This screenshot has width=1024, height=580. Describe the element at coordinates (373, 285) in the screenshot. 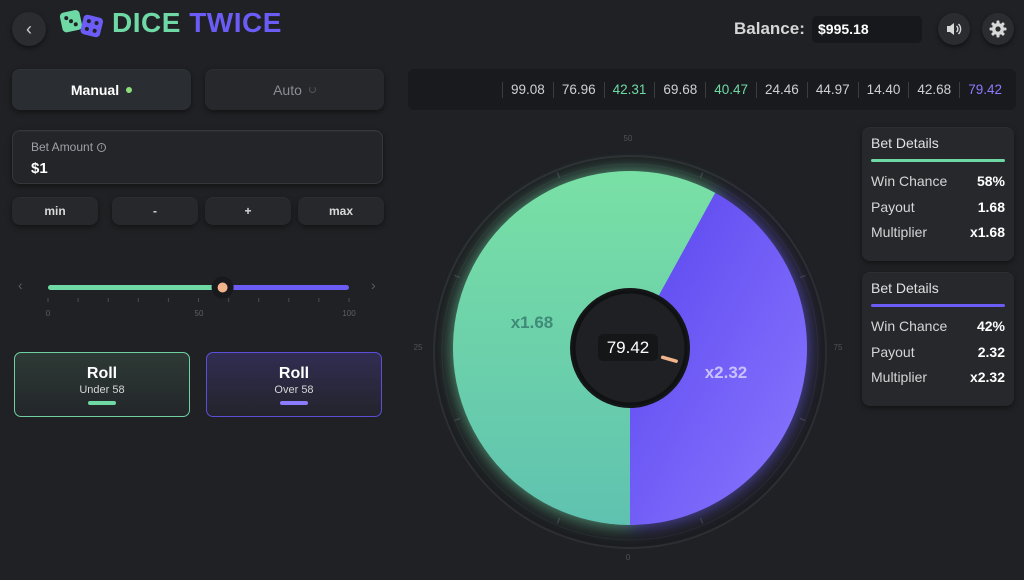

I see `slider-right-arrow-icon: ›` at that location.